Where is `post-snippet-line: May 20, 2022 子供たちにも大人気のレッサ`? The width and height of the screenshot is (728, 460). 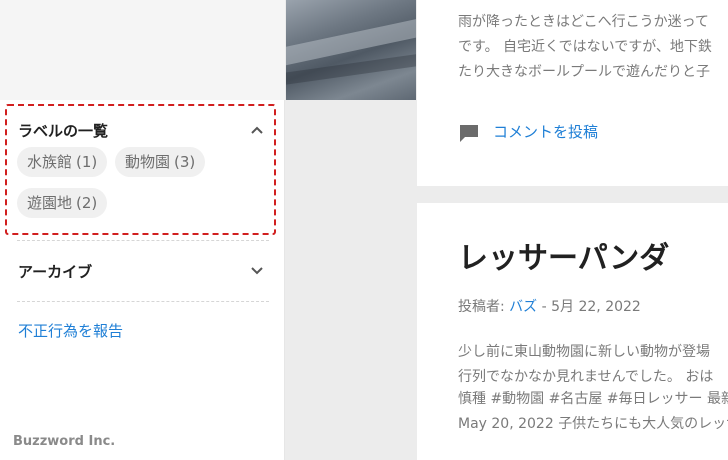 post-snippet-line: May 20, 2022 子供たちにも大人気のレッサ is located at coordinates (593, 424).